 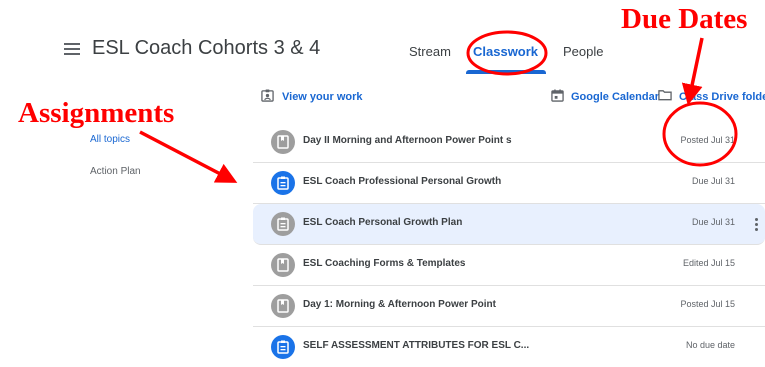 I want to click on assignments-arrow, so click(x=188, y=156).